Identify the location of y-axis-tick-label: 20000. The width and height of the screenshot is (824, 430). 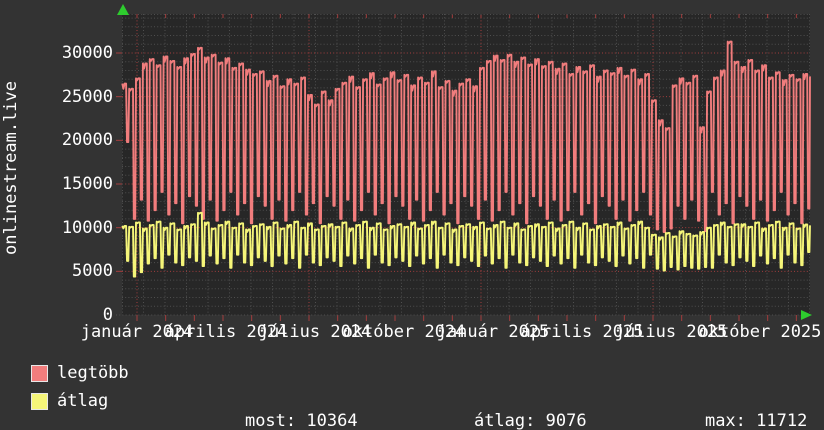
(87, 140).